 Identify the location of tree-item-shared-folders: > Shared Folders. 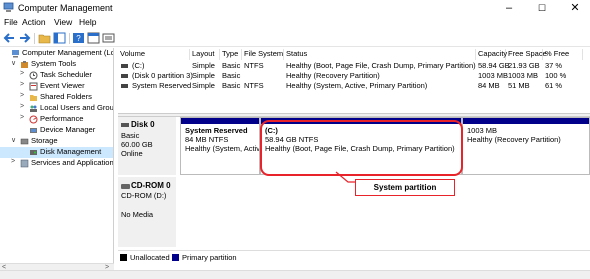
(56, 97).